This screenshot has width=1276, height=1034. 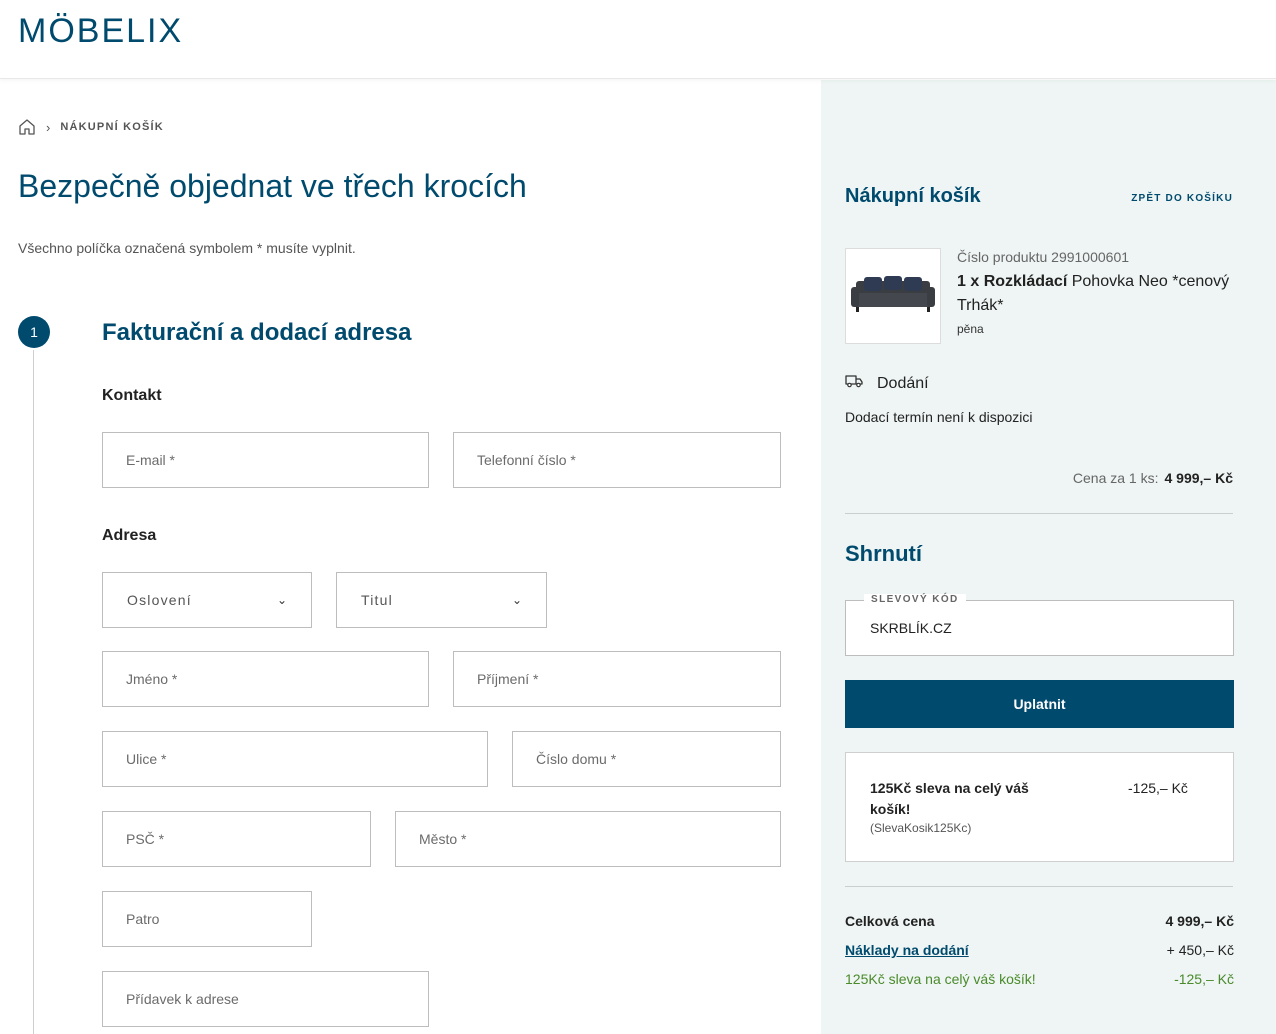 I want to click on promo-amount: -125,– Kč, so click(x=1158, y=788).